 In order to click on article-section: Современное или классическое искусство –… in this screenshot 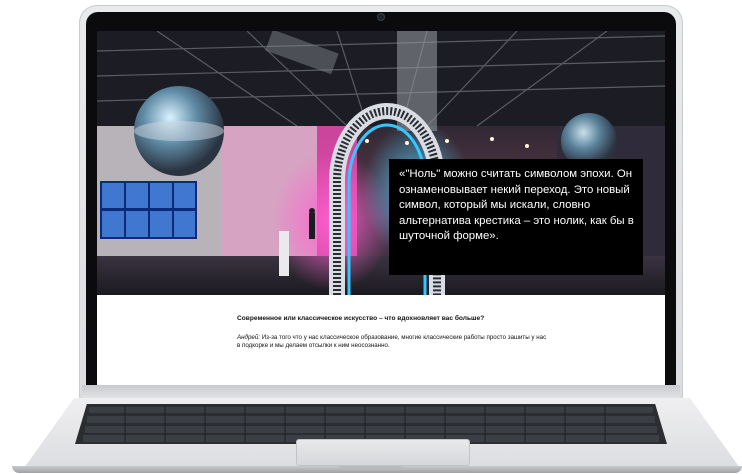, I will do `click(392, 332)`.